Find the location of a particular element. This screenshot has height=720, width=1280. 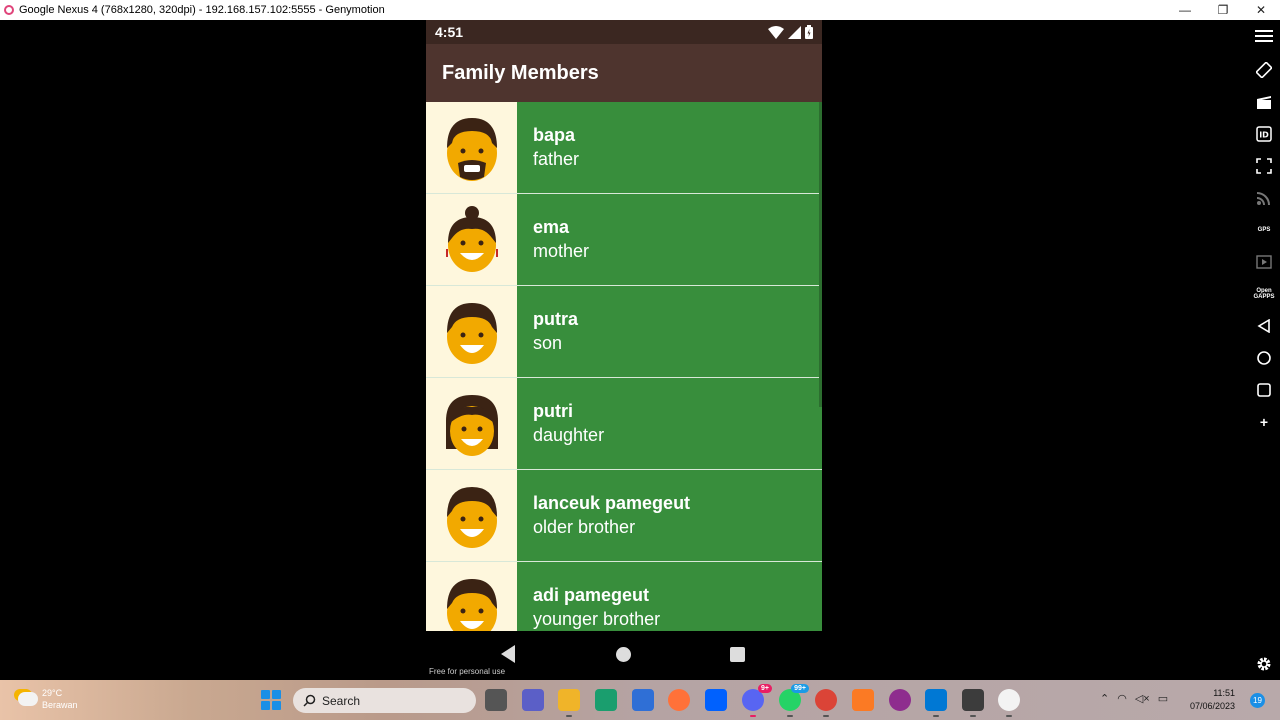

id-icon: ID is located at coordinates (1264, 134).